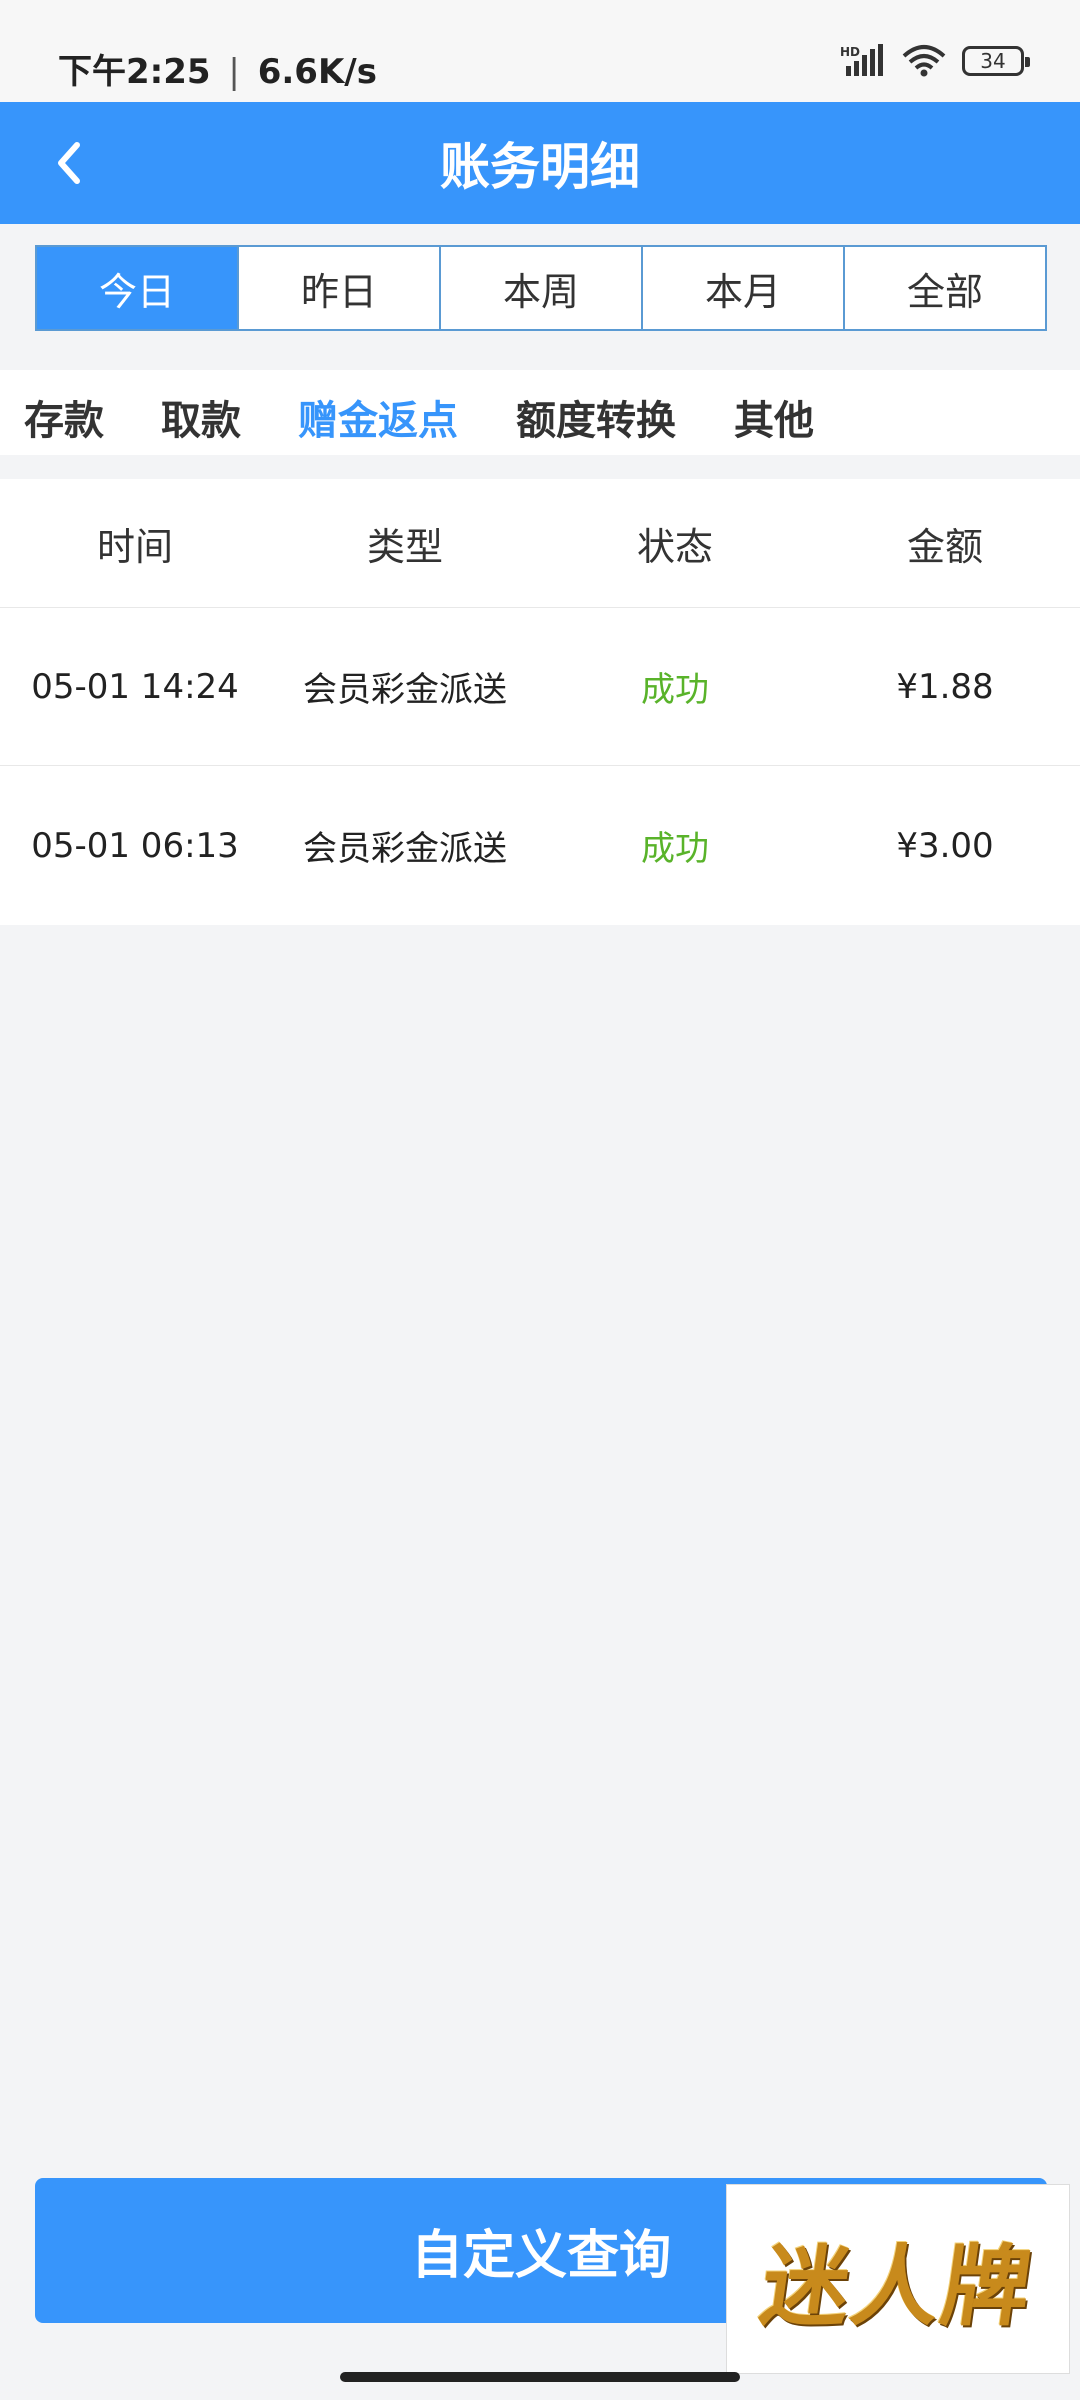 The width and height of the screenshot is (1080, 2400). Describe the element at coordinates (944, 546) in the screenshot. I see `column-header-amount: 金额` at that location.